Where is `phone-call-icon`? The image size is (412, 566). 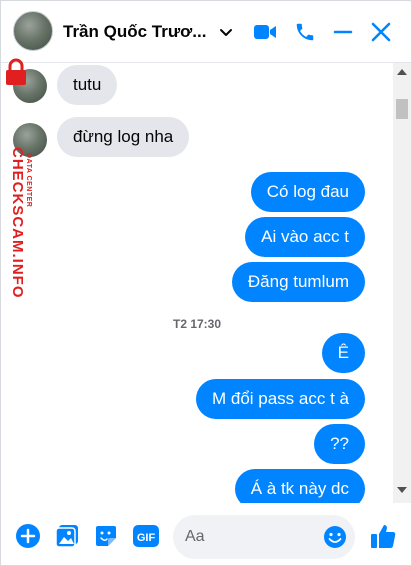 phone-call-icon is located at coordinates (305, 32).